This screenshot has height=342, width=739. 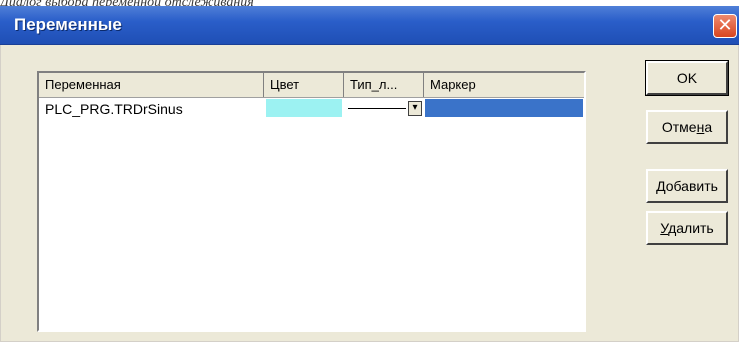 What do you see at coordinates (661, 186) in the screenshot?
I see `add-label-accel: Д` at bounding box center [661, 186].